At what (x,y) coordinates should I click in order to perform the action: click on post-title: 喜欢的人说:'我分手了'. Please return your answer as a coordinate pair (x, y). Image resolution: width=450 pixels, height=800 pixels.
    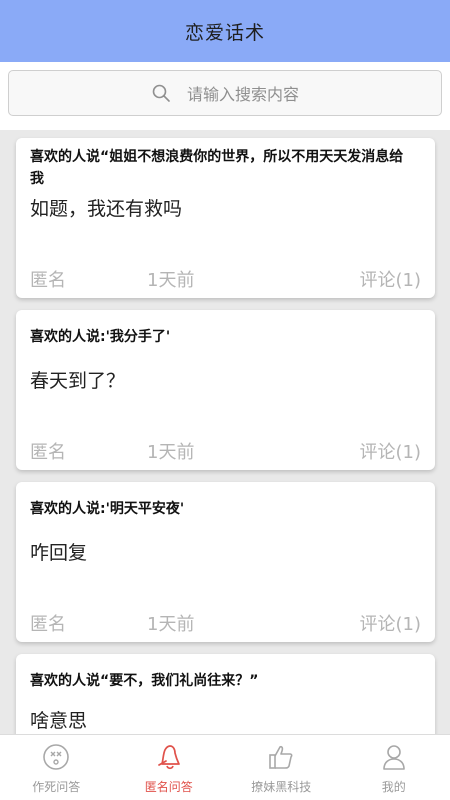
    Looking at the image, I should click on (100, 337).